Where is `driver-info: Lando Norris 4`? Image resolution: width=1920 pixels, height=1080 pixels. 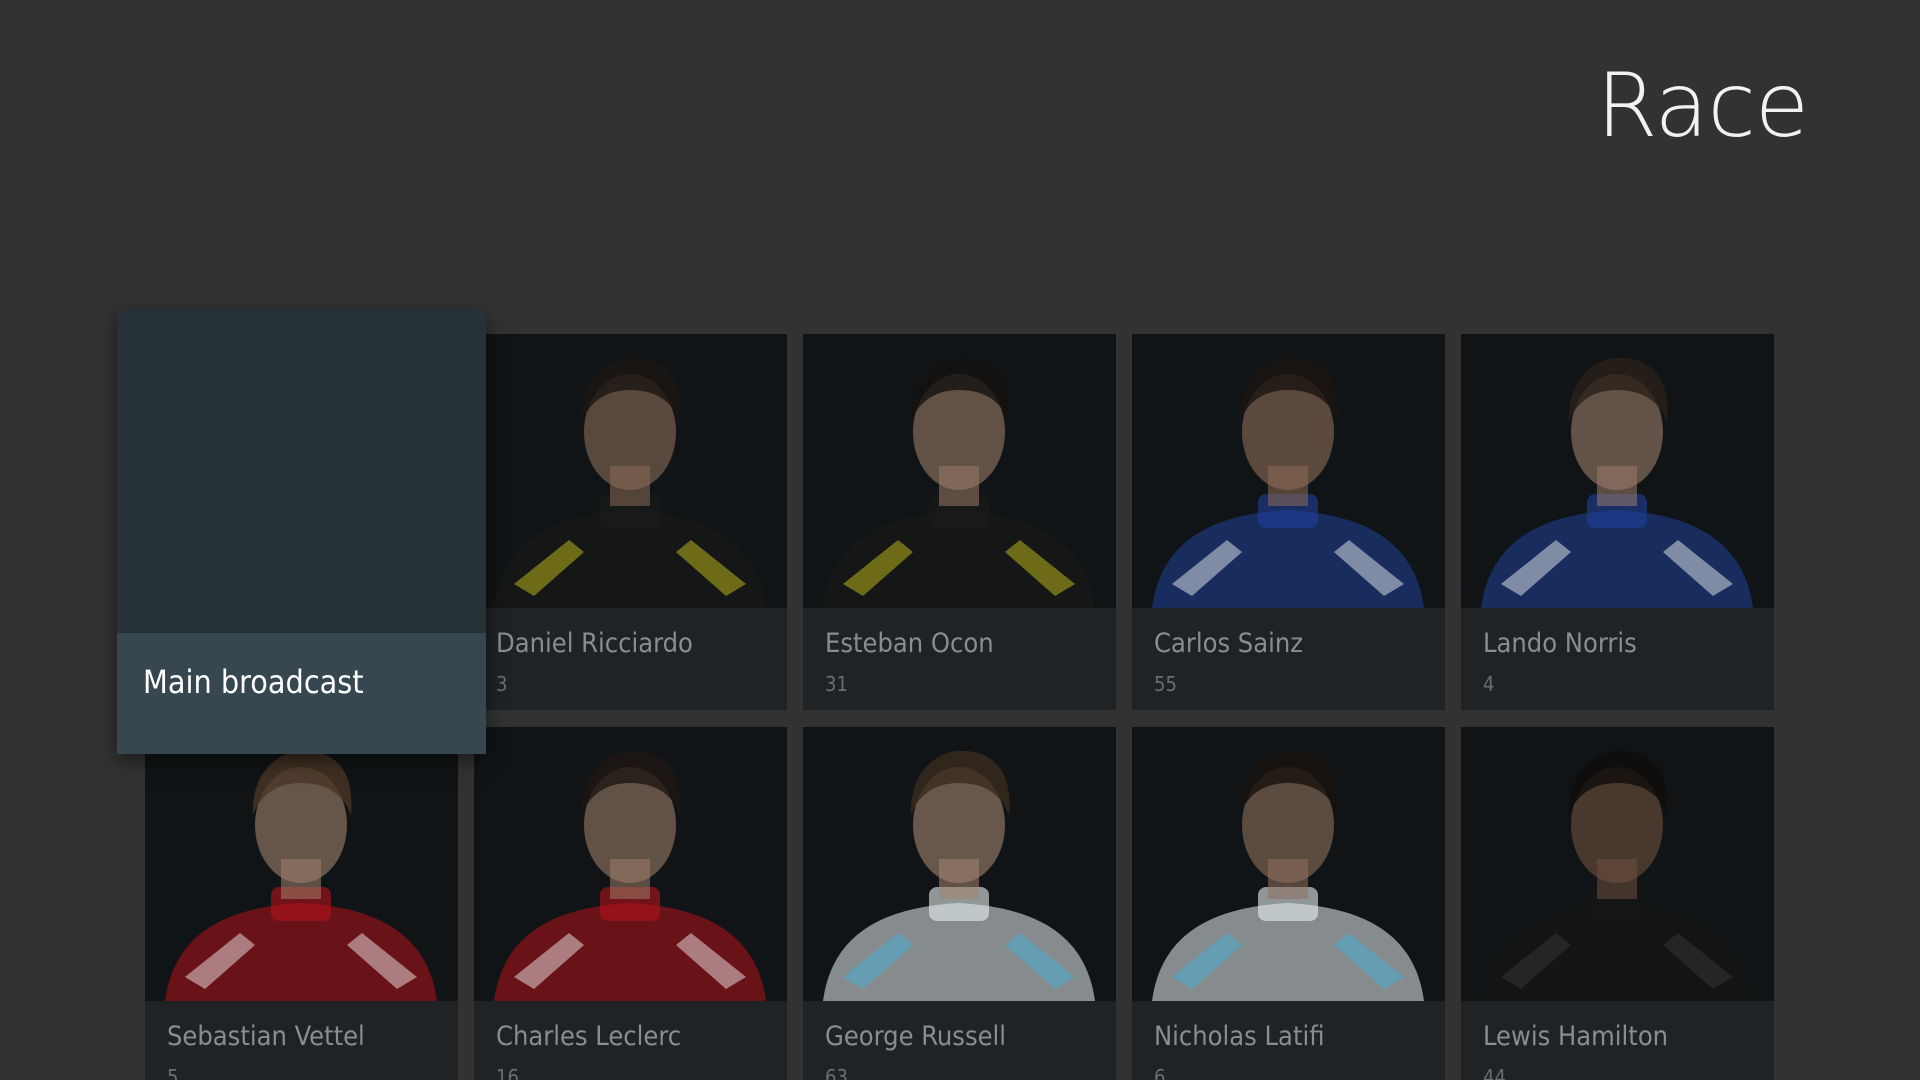
driver-info: Lando Norris 4 is located at coordinates (1617, 659).